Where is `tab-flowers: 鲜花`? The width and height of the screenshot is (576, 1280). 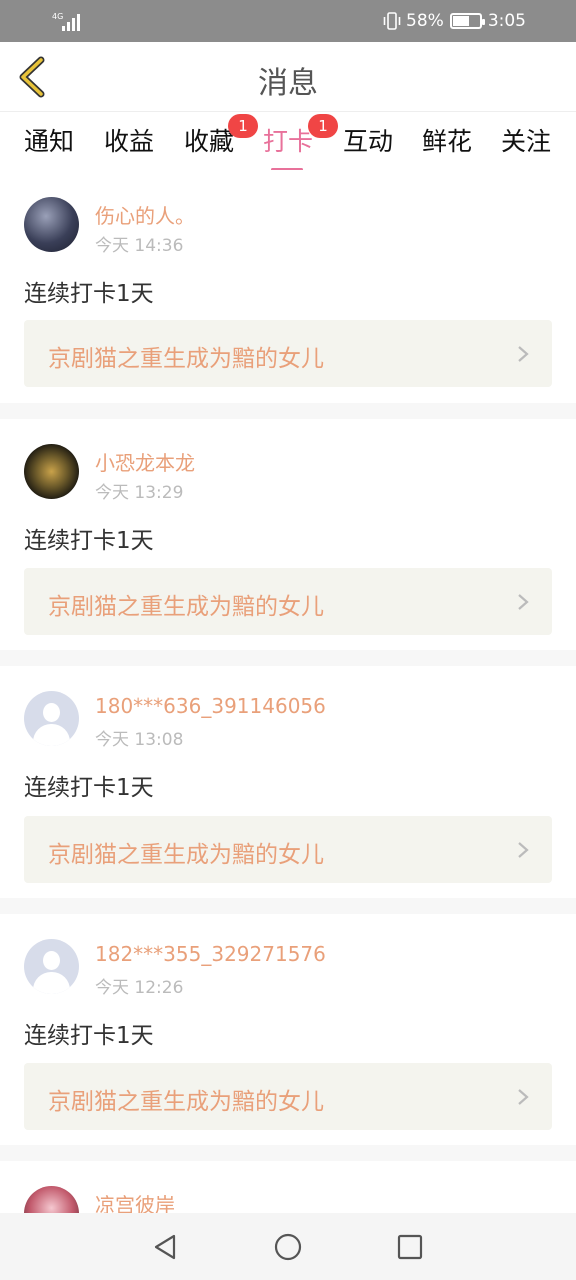 tab-flowers: 鲜花 is located at coordinates (447, 140).